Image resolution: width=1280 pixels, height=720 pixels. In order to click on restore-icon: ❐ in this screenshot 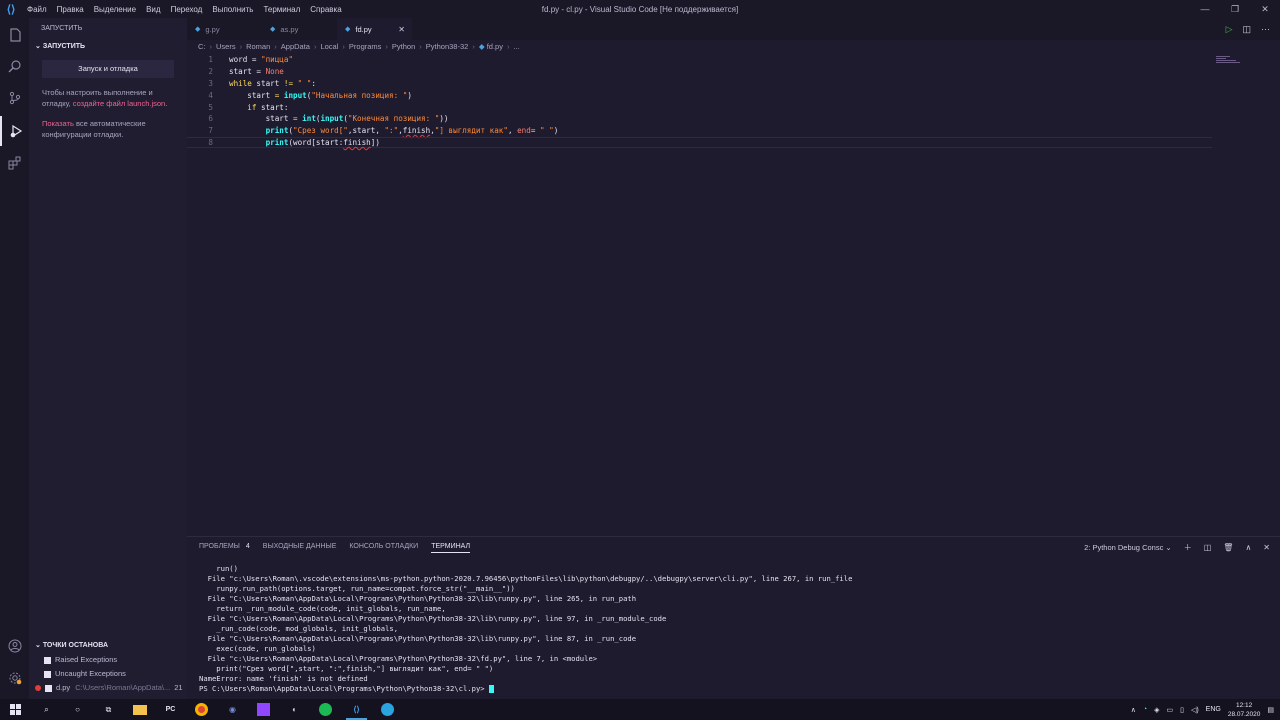, I will do `click(1235, 9)`.